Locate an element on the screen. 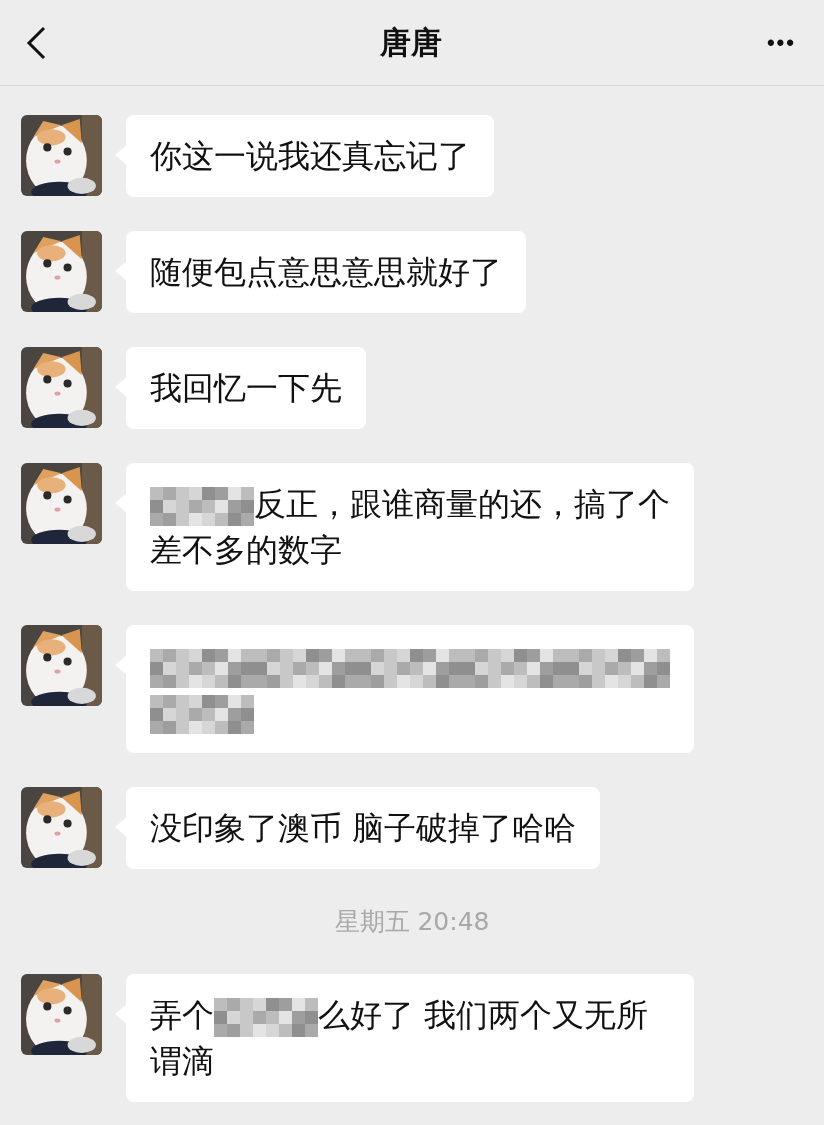 This screenshot has height=1125, width=824. more-button: ••• is located at coordinates (781, 42).